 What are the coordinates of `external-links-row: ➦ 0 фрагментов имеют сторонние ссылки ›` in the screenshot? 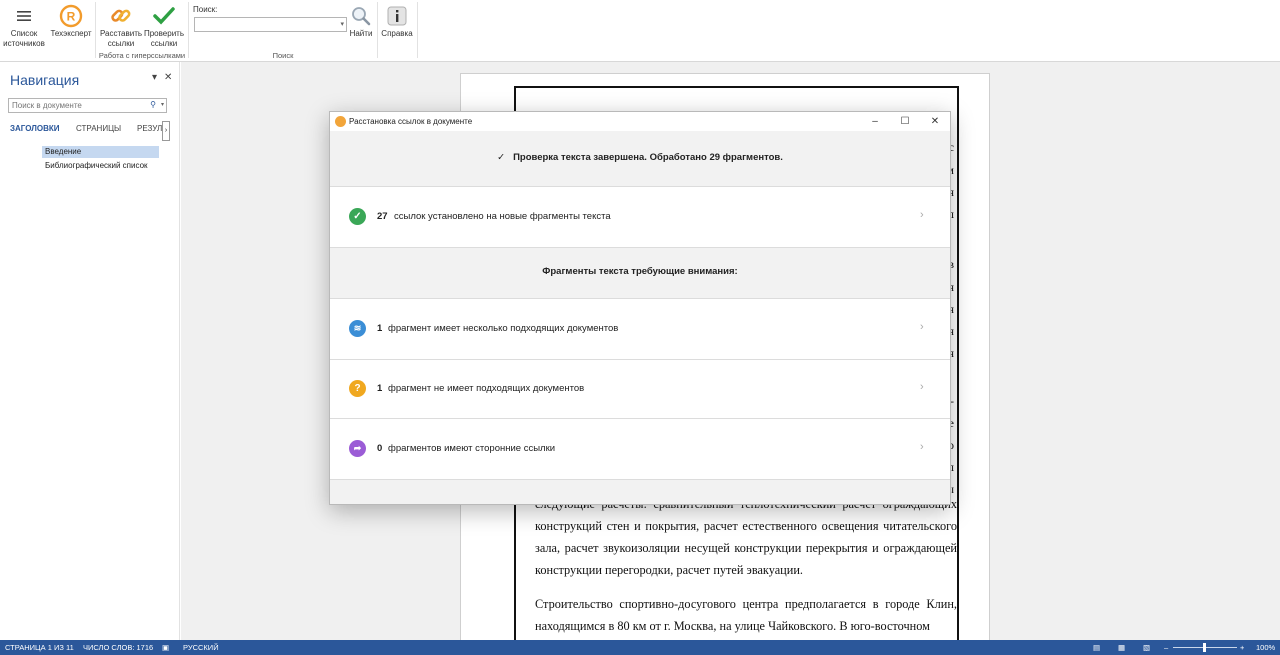 It's located at (640, 449).